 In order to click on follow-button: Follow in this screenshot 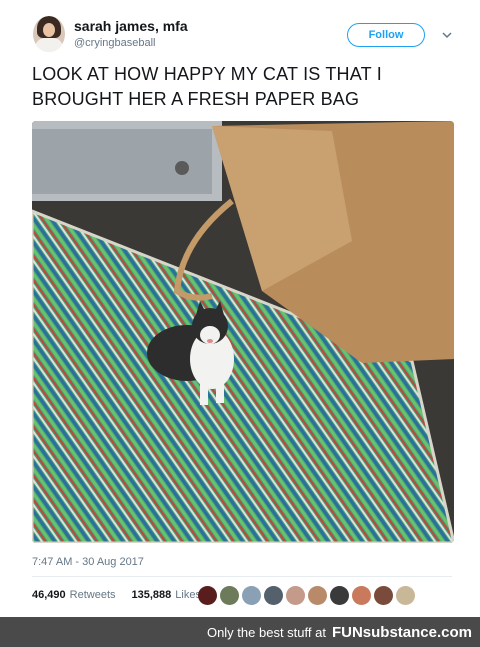, I will do `click(386, 35)`.